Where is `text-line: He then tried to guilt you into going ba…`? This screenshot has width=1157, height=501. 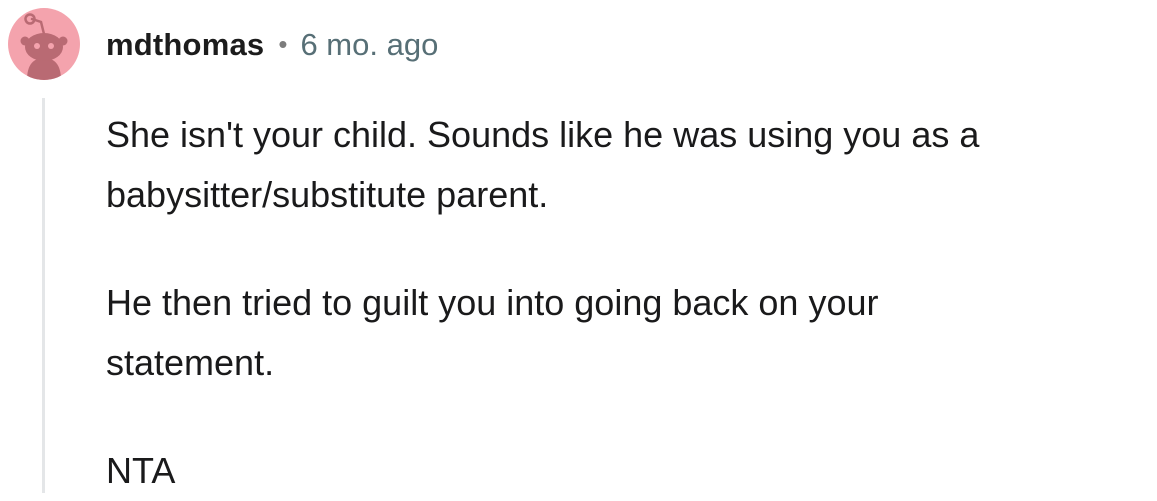 text-line: He then tried to guilt you into going ba… is located at coordinates (492, 302).